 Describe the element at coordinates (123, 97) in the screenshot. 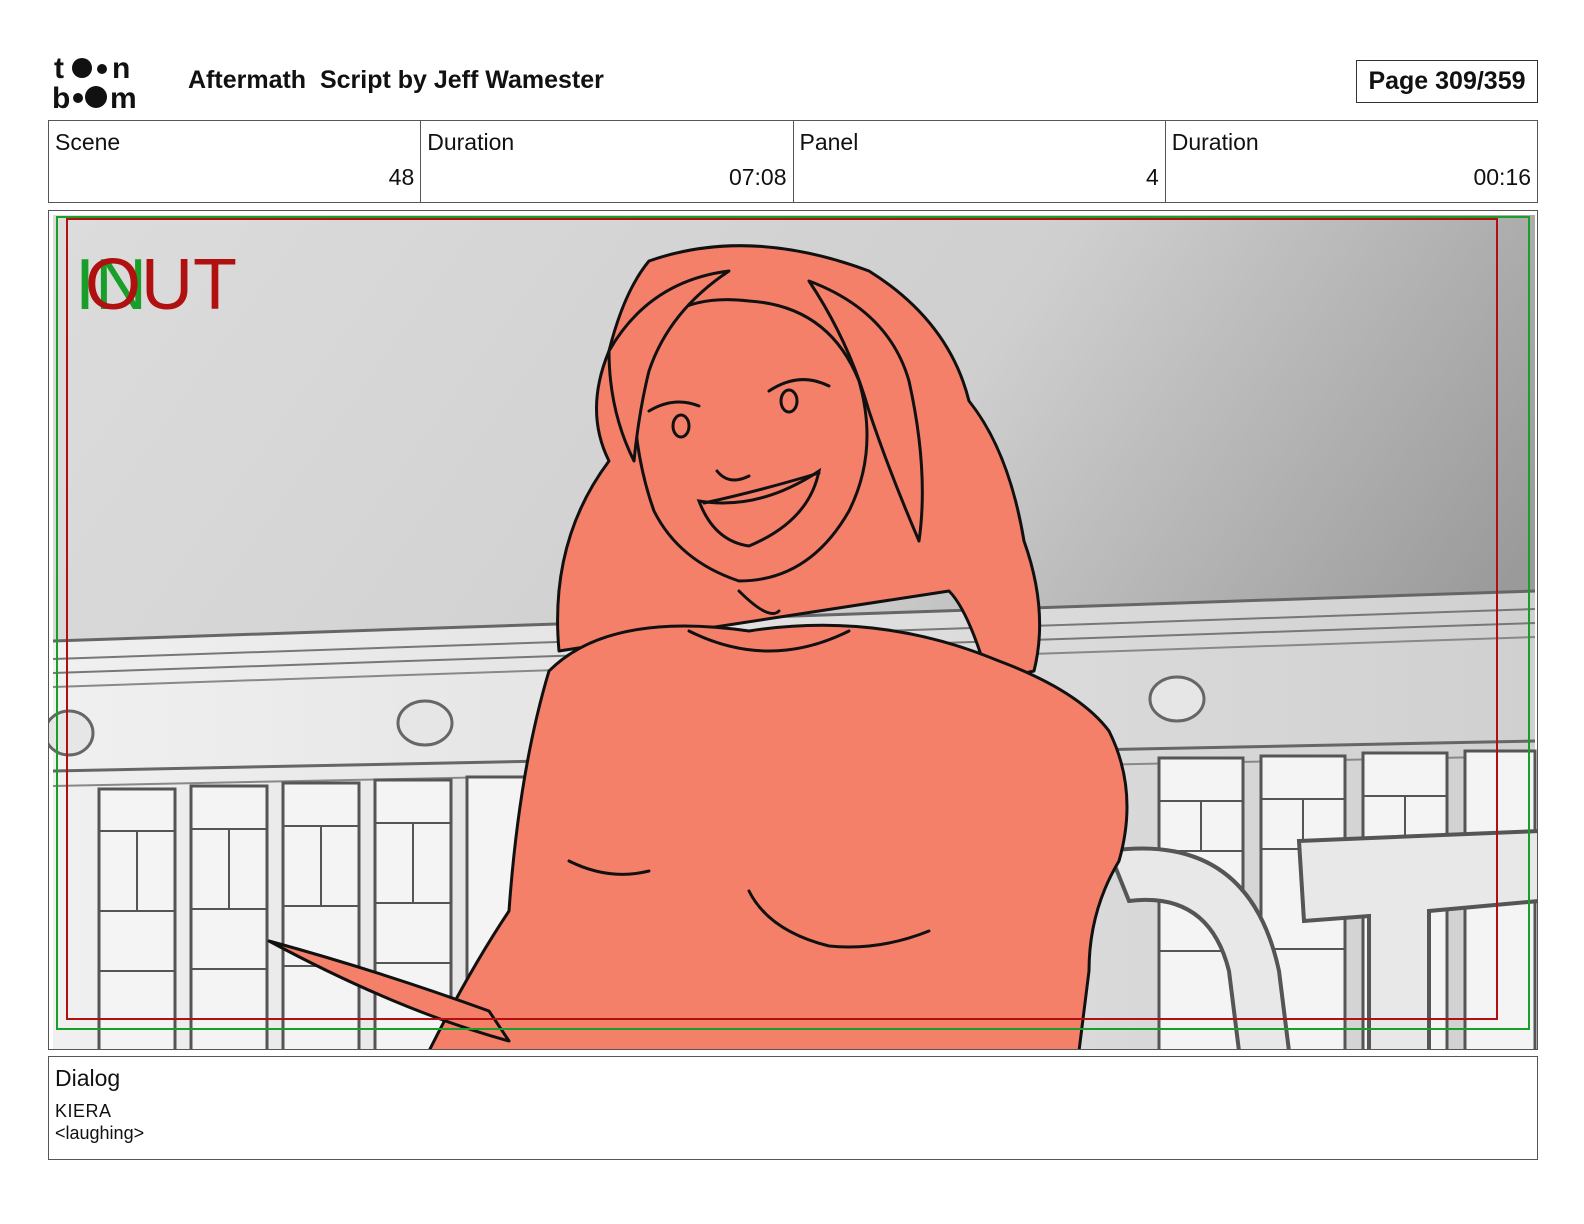

I see `svg-text: m` at that location.